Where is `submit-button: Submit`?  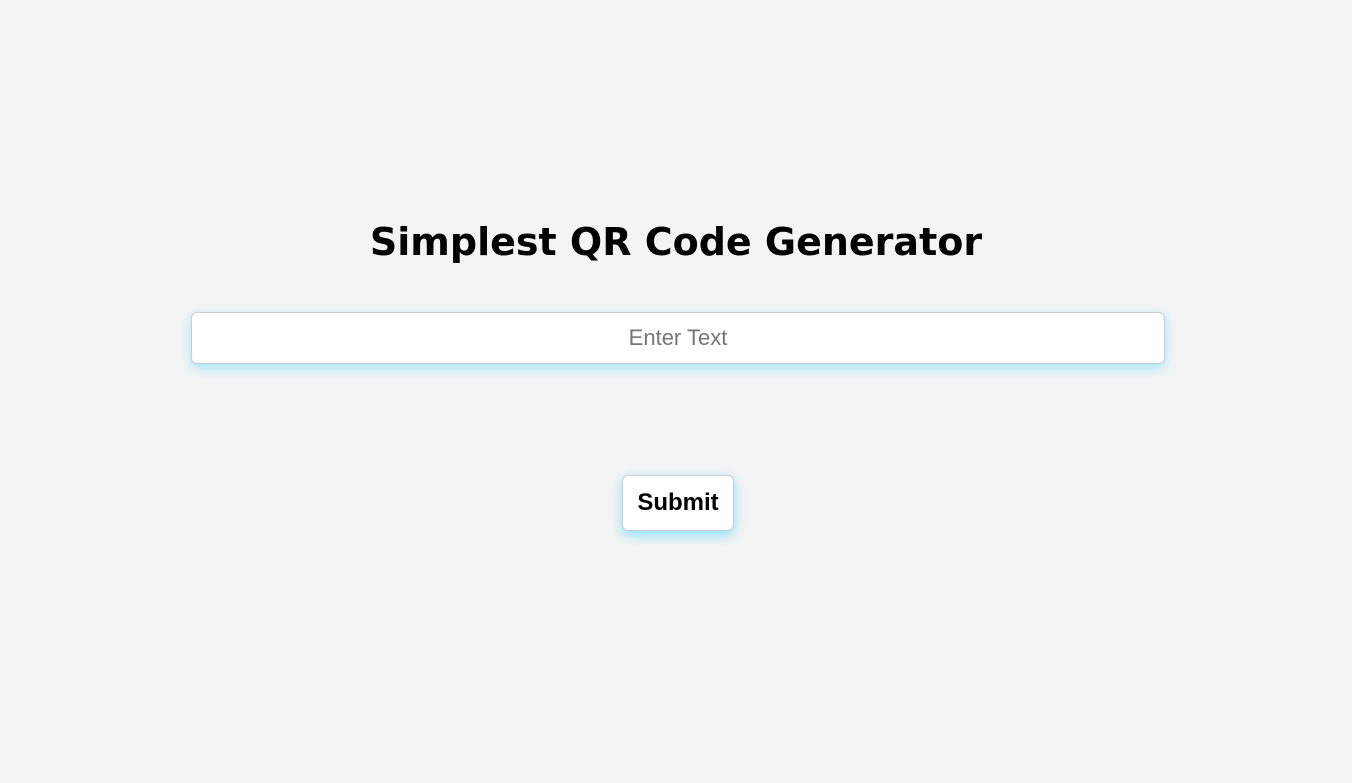
submit-button: Submit is located at coordinates (678, 503).